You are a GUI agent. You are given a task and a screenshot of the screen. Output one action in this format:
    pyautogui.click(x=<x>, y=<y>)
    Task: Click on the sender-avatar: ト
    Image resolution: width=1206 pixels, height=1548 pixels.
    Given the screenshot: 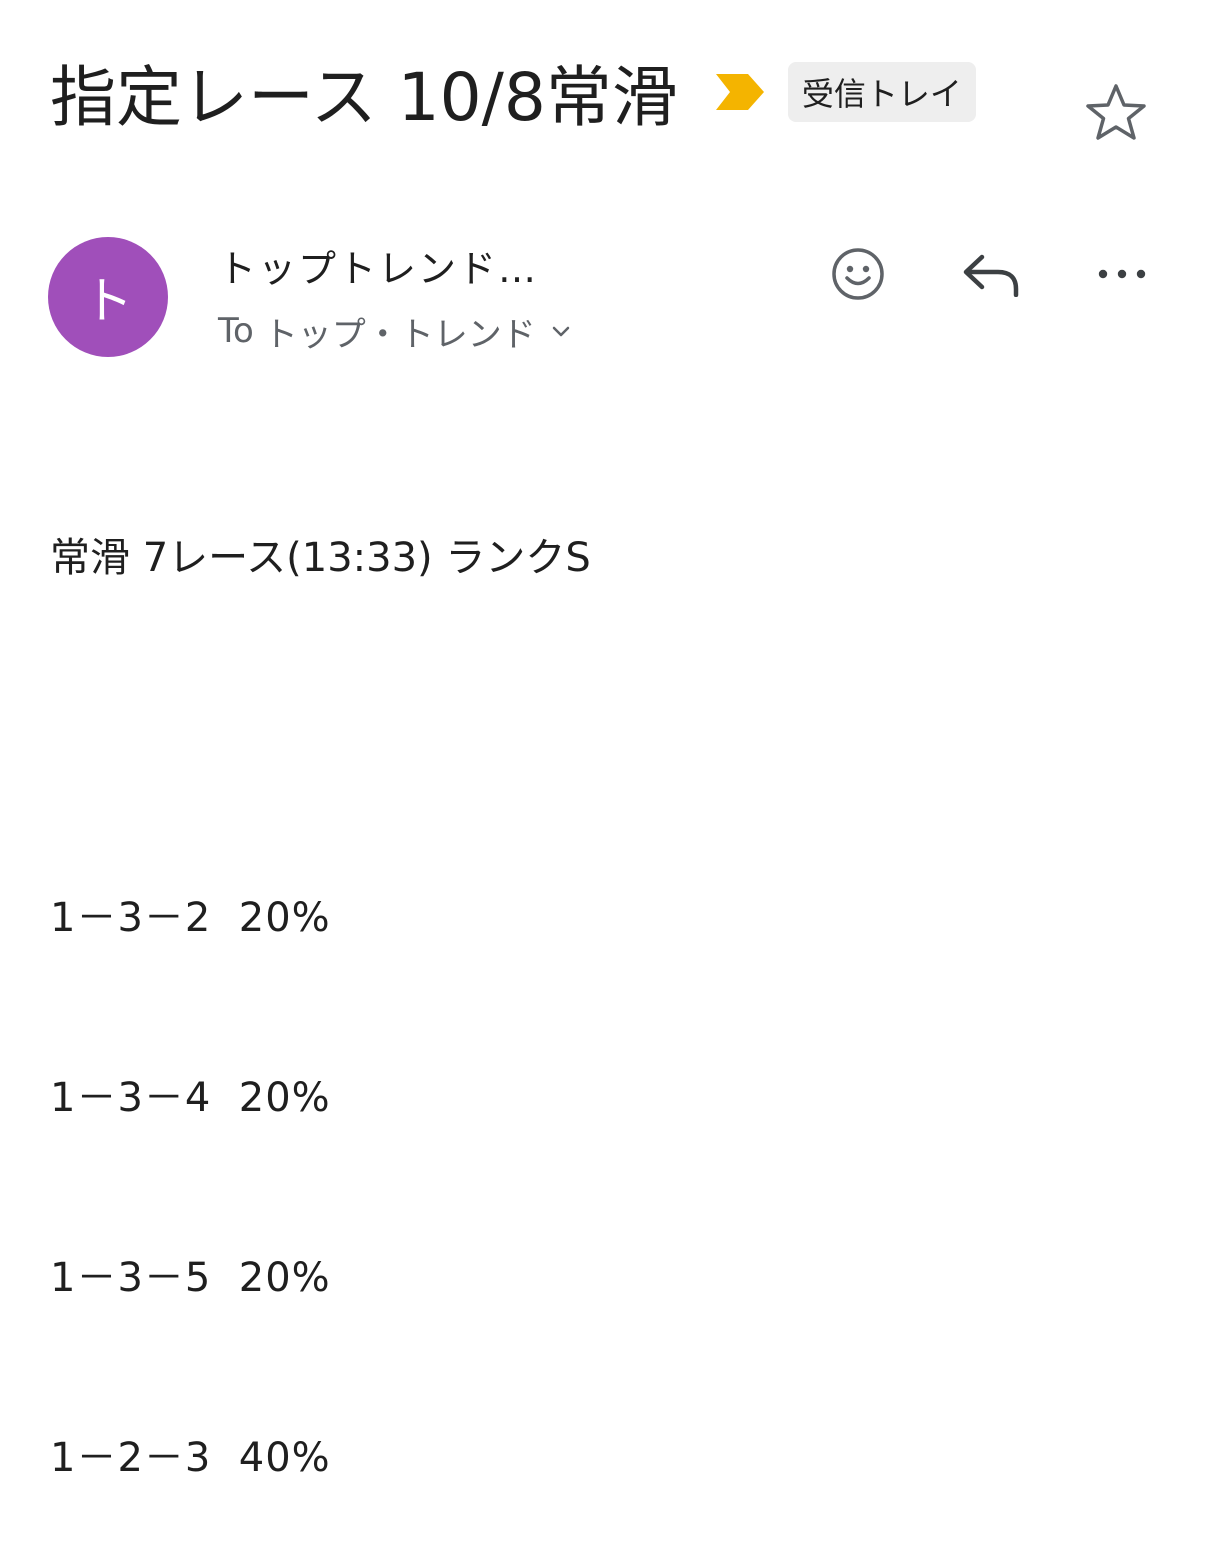 What is the action you would take?
    pyautogui.click(x=108, y=297)
    